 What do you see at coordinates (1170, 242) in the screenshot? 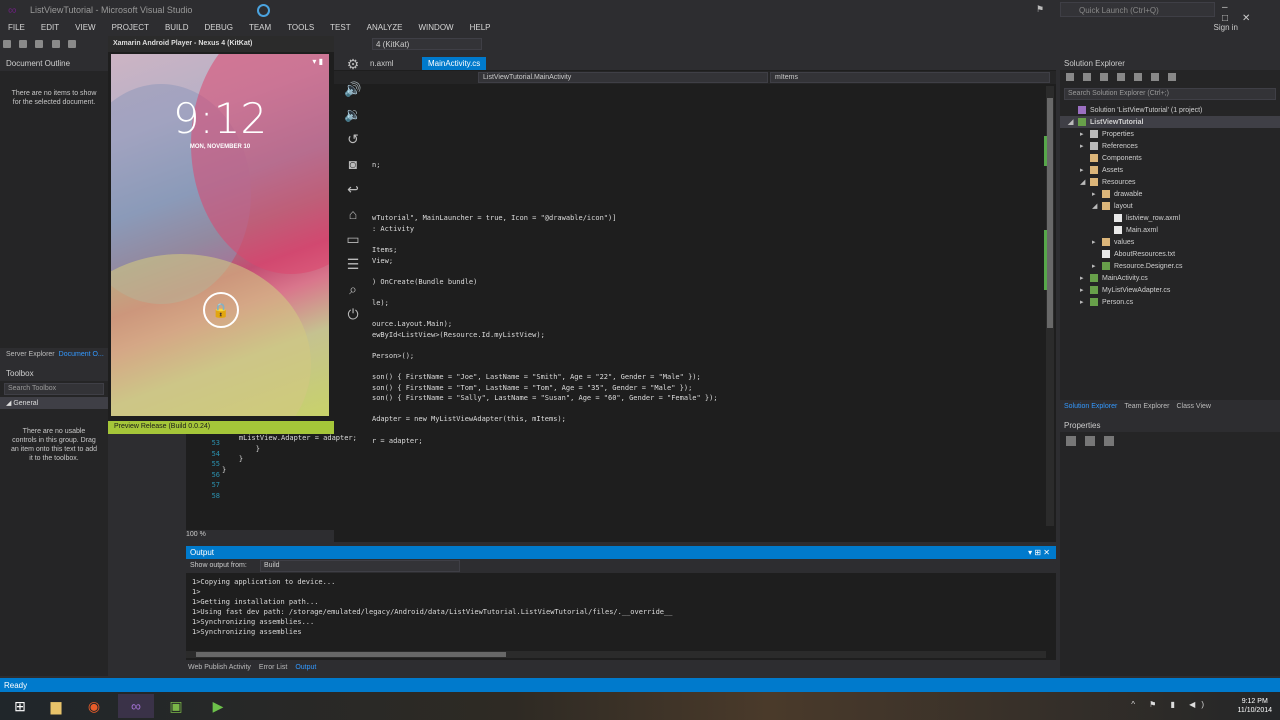
I see `tree-item: ▸ values` at bounding box center [1170, 242].